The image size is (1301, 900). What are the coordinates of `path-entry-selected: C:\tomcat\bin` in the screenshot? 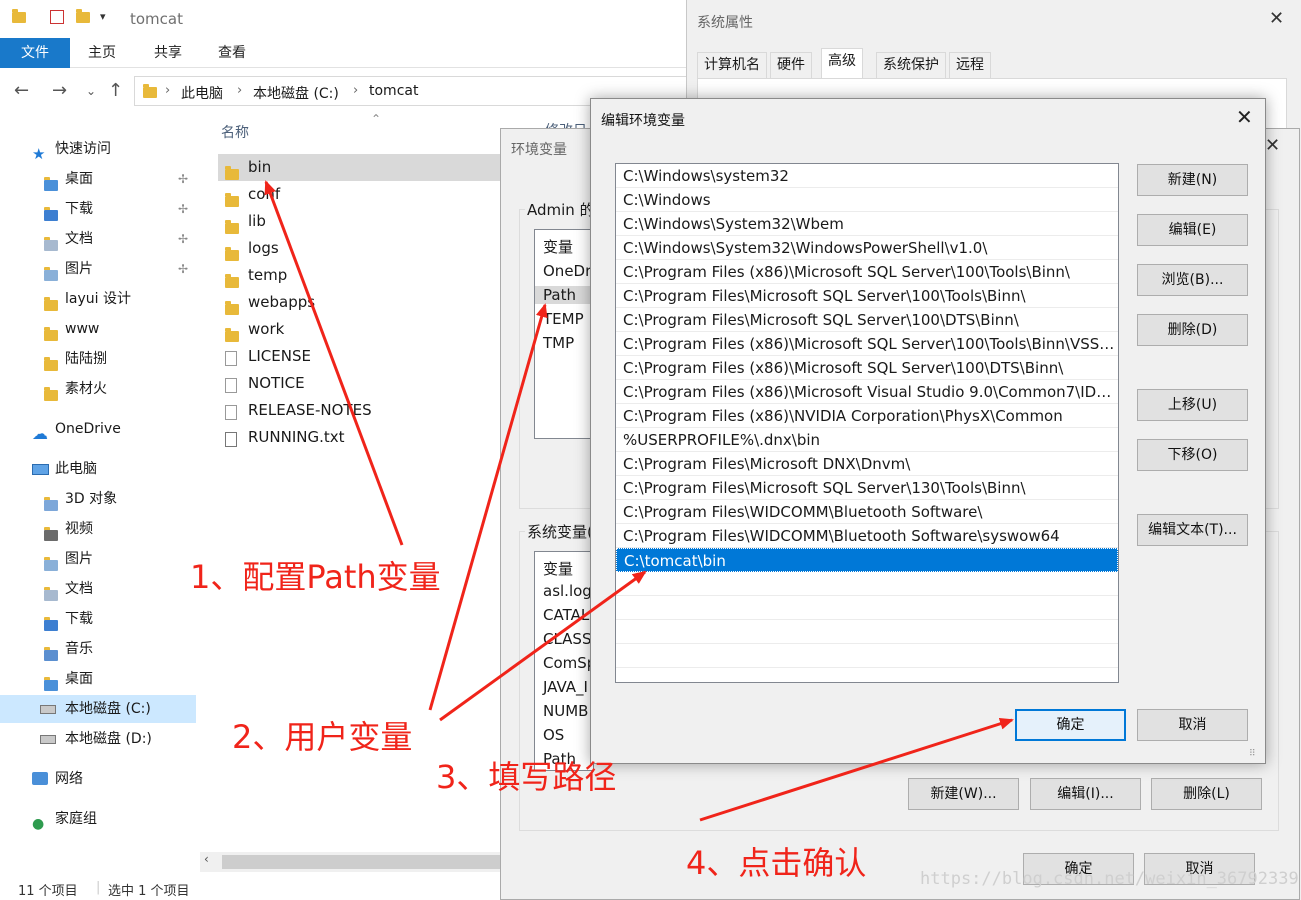 It's located at (867, 560).